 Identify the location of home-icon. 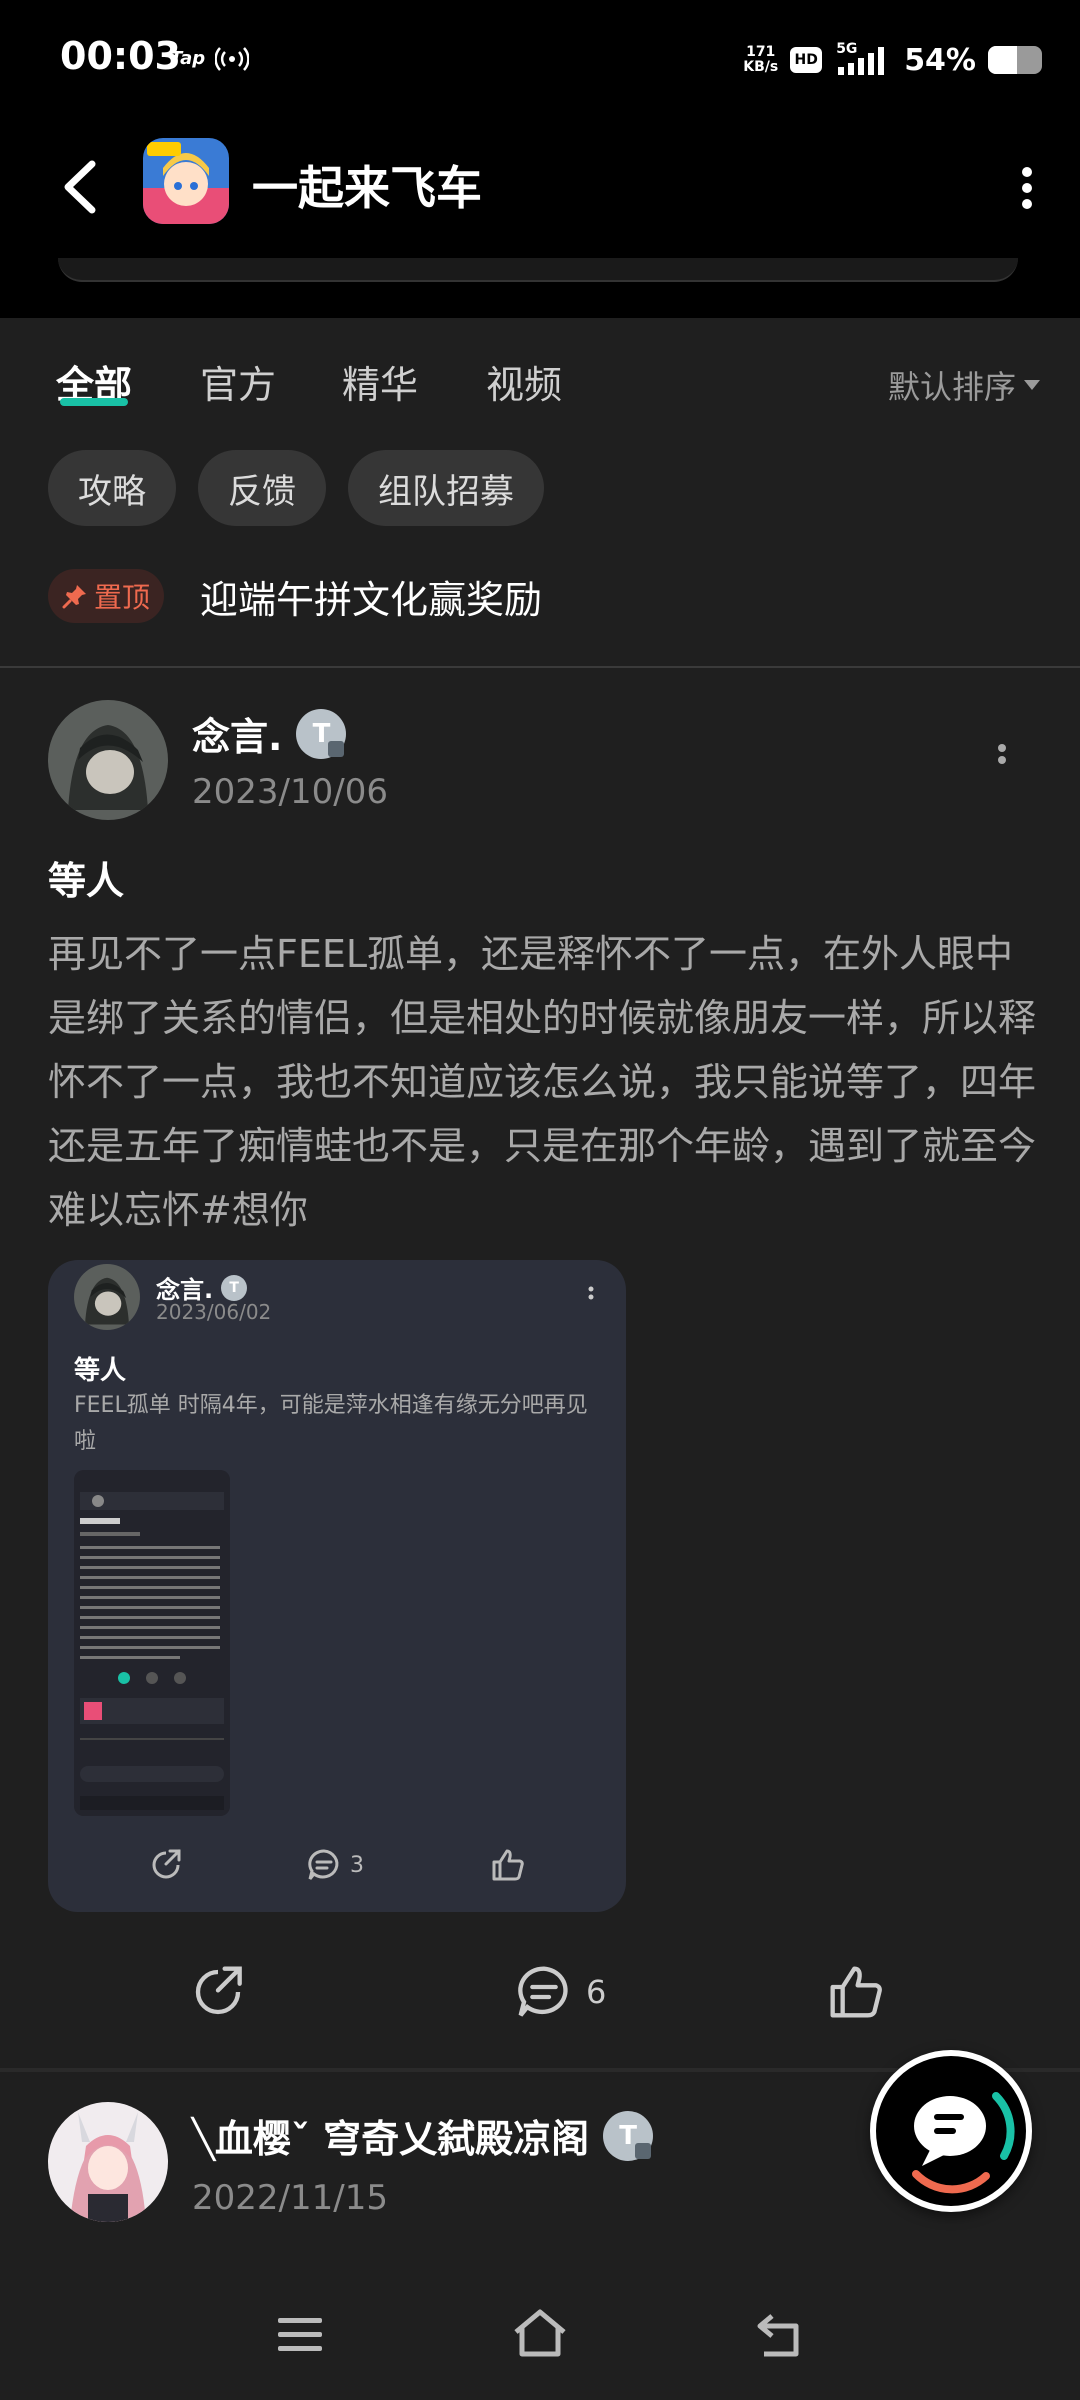
(540, 2334).